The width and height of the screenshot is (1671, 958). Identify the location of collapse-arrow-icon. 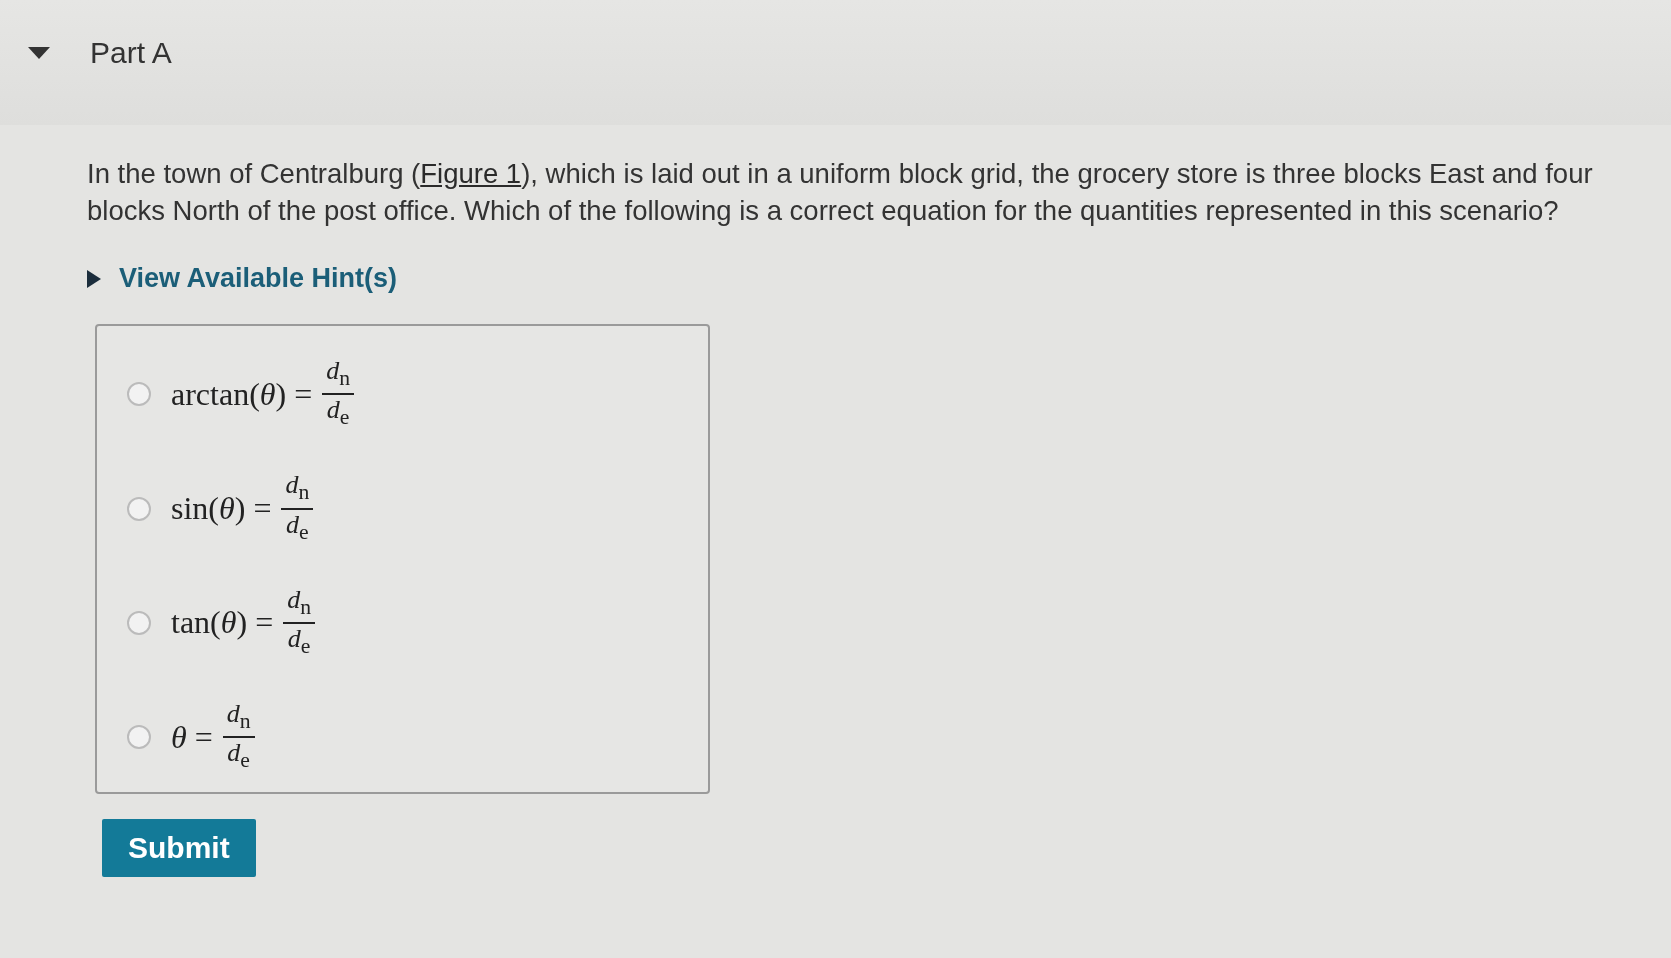
(39, 52).